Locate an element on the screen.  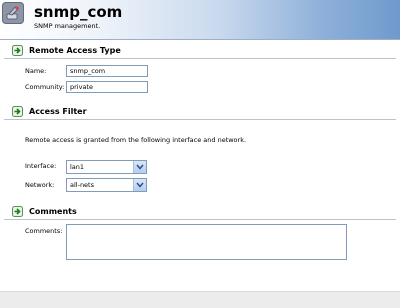
comments-label: Comments: is located at coordinates (44, 231).